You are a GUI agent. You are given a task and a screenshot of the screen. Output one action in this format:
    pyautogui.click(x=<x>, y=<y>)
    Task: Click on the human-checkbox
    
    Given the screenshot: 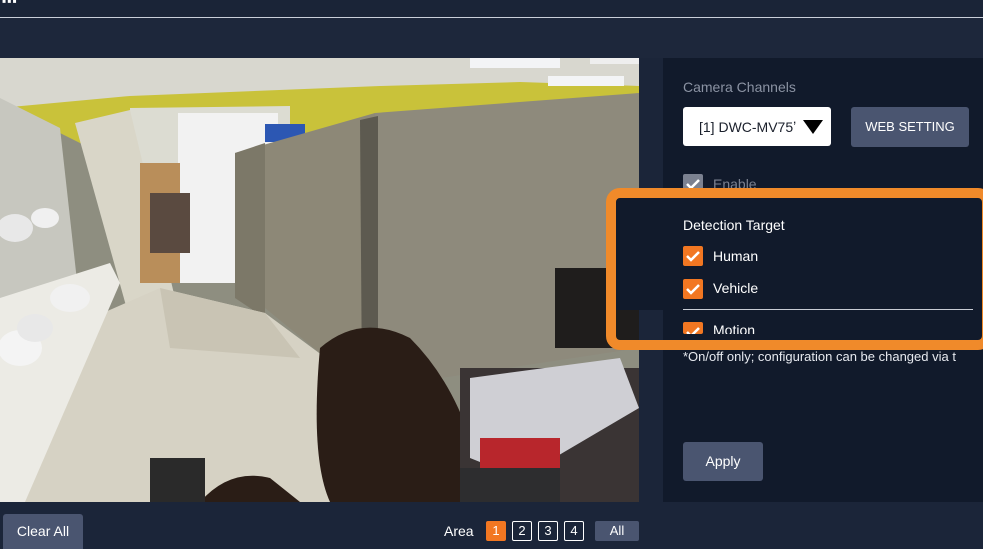 What is the action you would take?
    pyautogui.click(x=693, y=256)
    